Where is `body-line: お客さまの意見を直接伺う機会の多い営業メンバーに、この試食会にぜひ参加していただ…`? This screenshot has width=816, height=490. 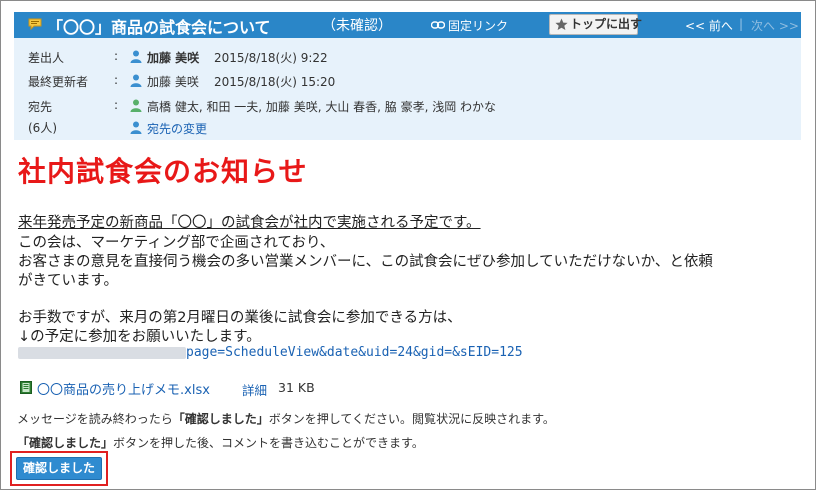 body-line: お客さまの意見を直接伺う機会の多い営業メンバーに、この試食会にぜひ参加していただ… is located at coordinates (365, 262).